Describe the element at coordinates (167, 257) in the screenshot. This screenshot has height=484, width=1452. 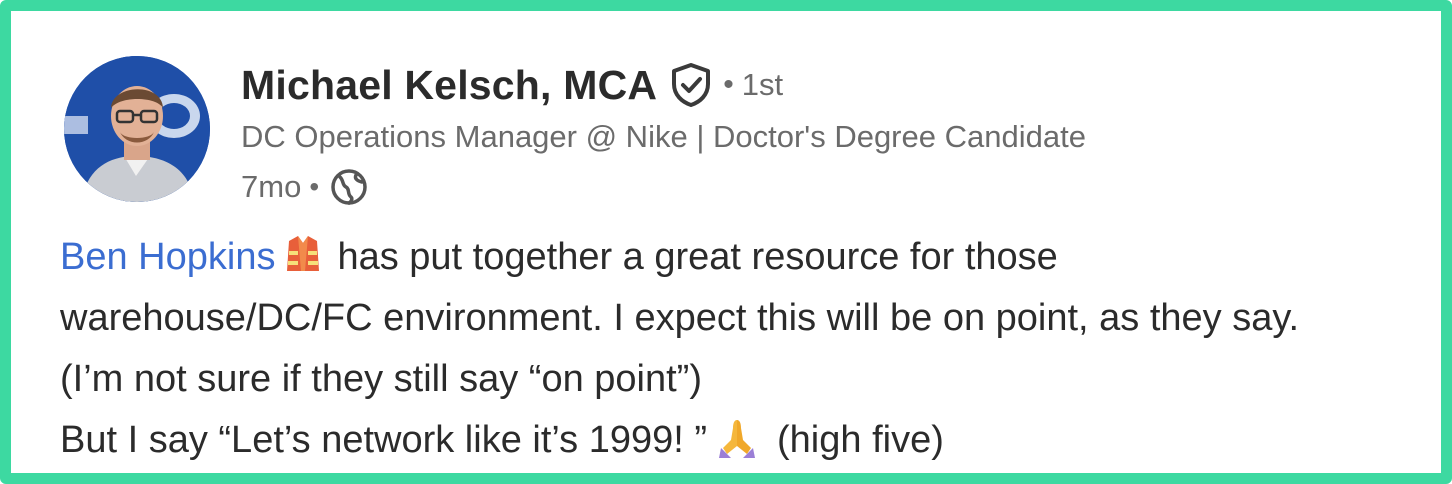
I see `mention-link: Ben Hopkins` at that location.